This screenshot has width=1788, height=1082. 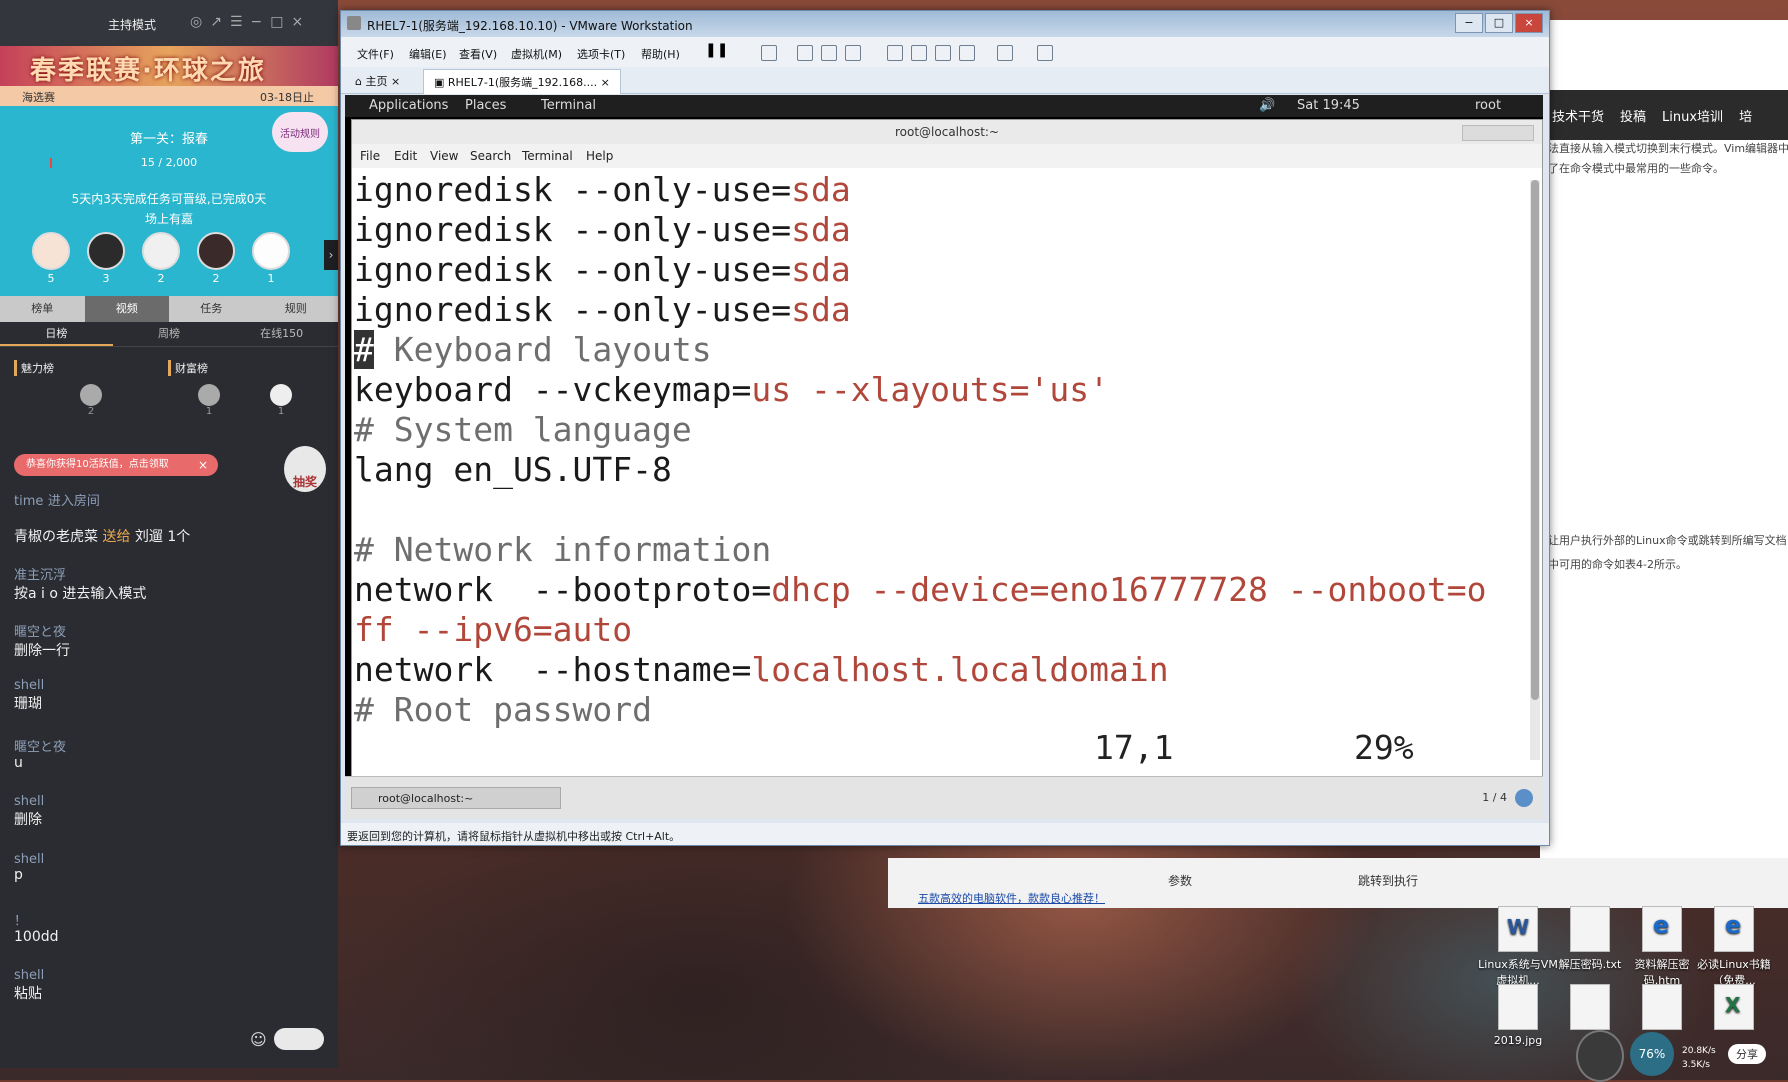 What do you see at coordinates (1498, 133) in the screenshot?
I see `terminal-window-controls` at bounding box center [1498, 133].